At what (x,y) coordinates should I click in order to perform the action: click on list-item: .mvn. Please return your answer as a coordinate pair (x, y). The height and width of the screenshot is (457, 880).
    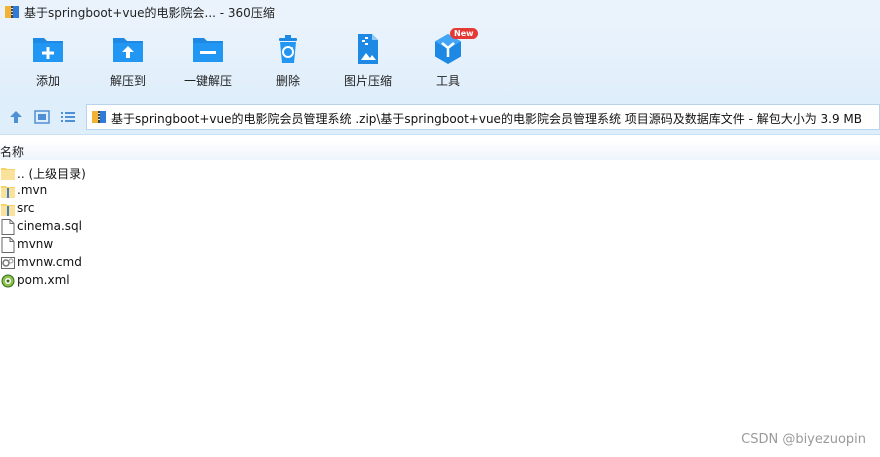
    Looking at the image, I should click on (150, 191).